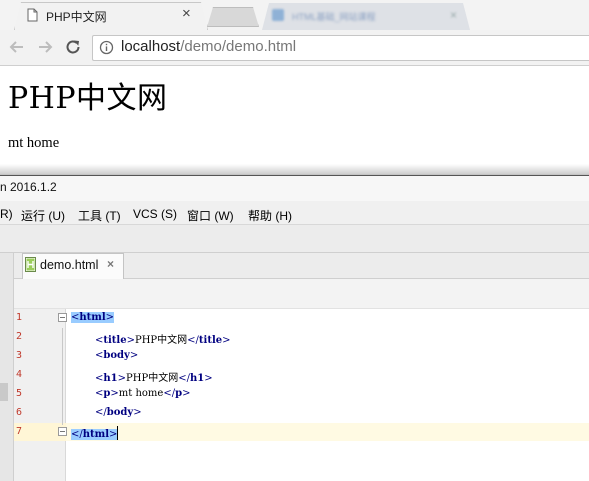  I want to click on code-line-3: <body>, so click(117, 355).